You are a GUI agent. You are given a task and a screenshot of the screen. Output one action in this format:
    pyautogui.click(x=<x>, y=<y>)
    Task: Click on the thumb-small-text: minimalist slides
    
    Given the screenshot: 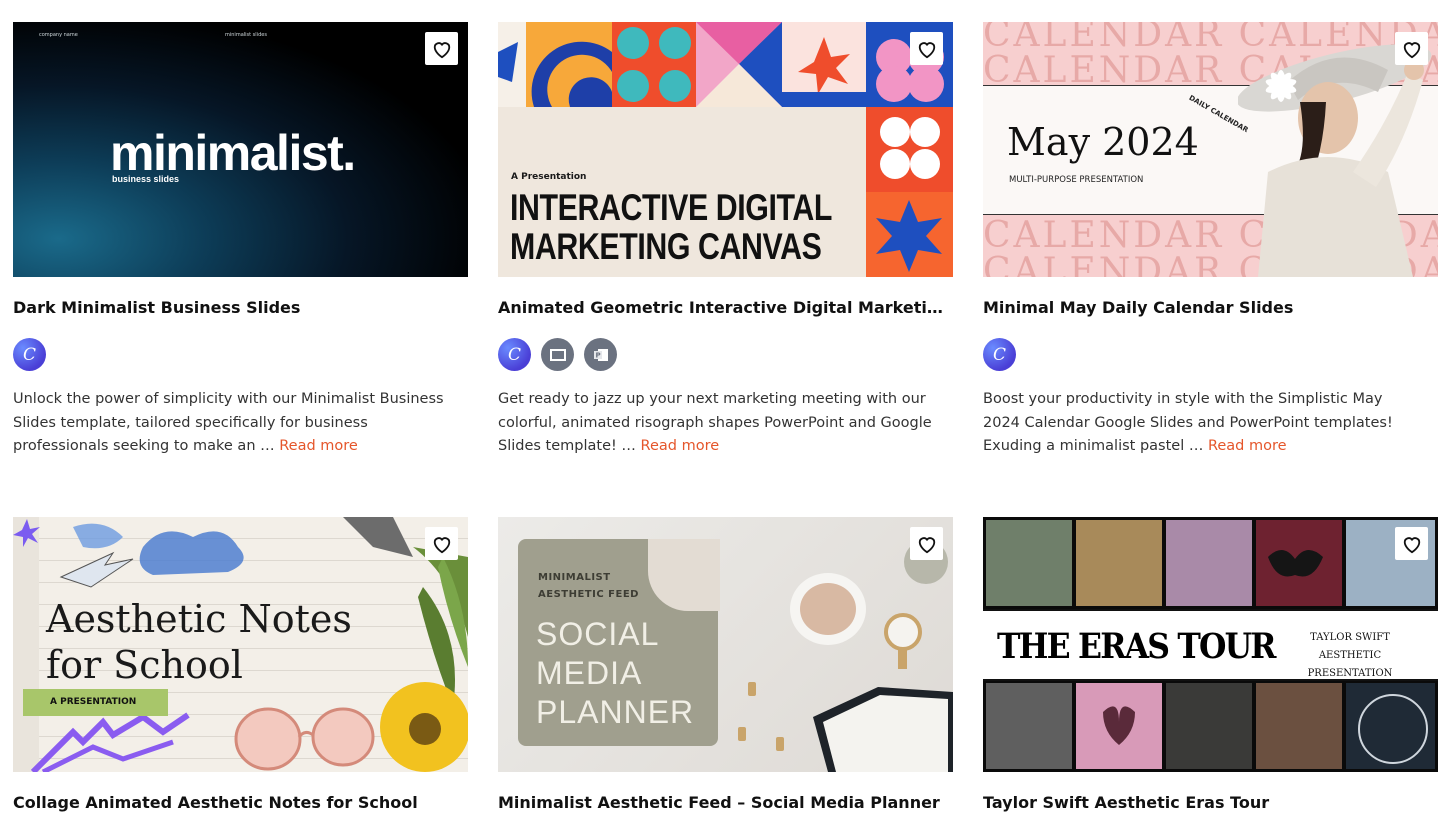 What is the action you would take?
    pyautogui.click(x=246, y=35)
    